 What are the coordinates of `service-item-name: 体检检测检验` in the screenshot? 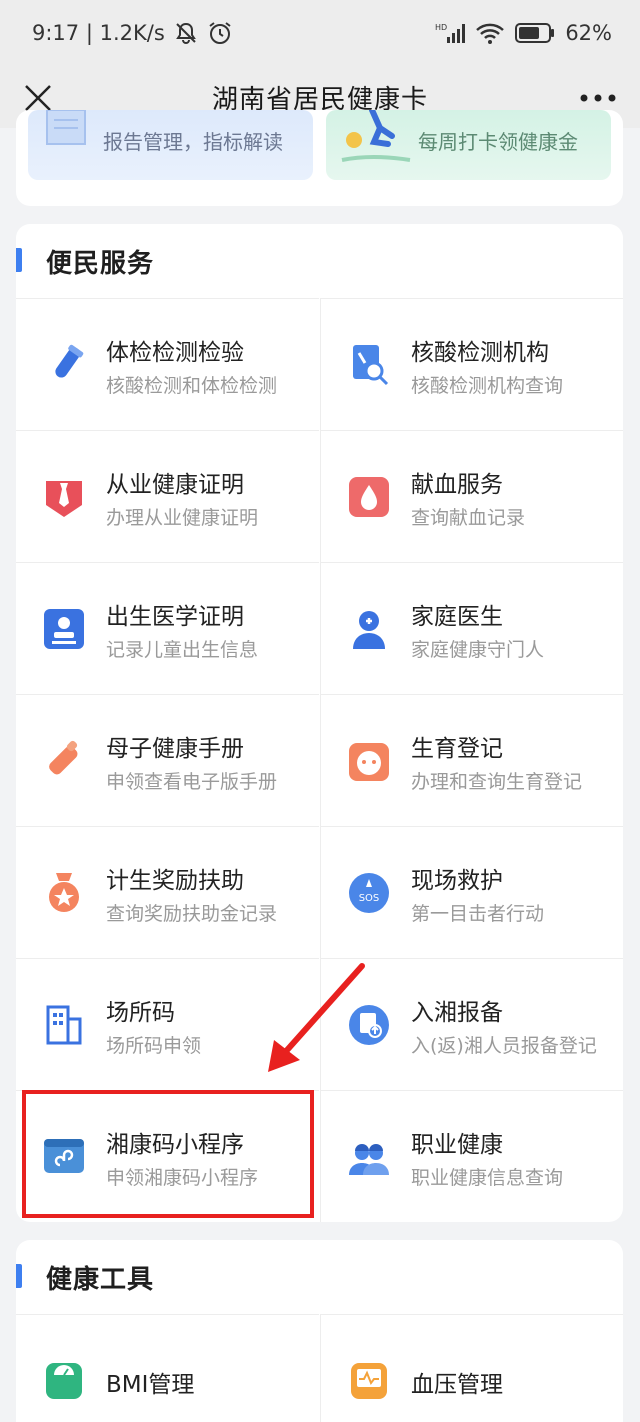 It's located at (175, 353).